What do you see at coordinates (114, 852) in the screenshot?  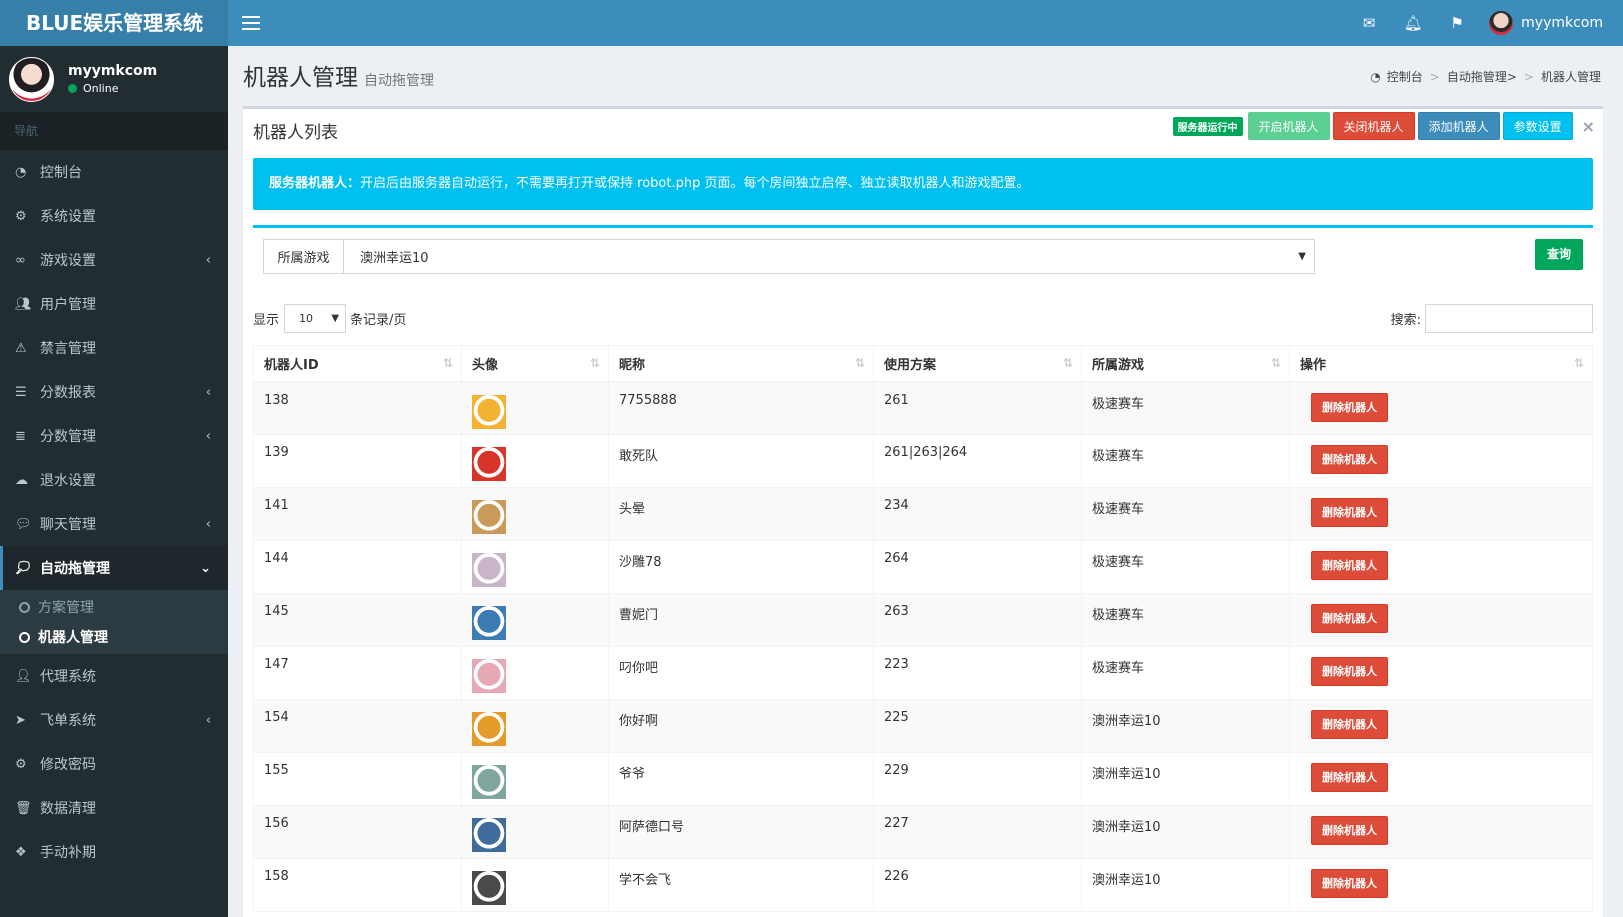 I see `sidebar-item-manual-period: ❖ 手动补期` at bounding box center [114, 852].